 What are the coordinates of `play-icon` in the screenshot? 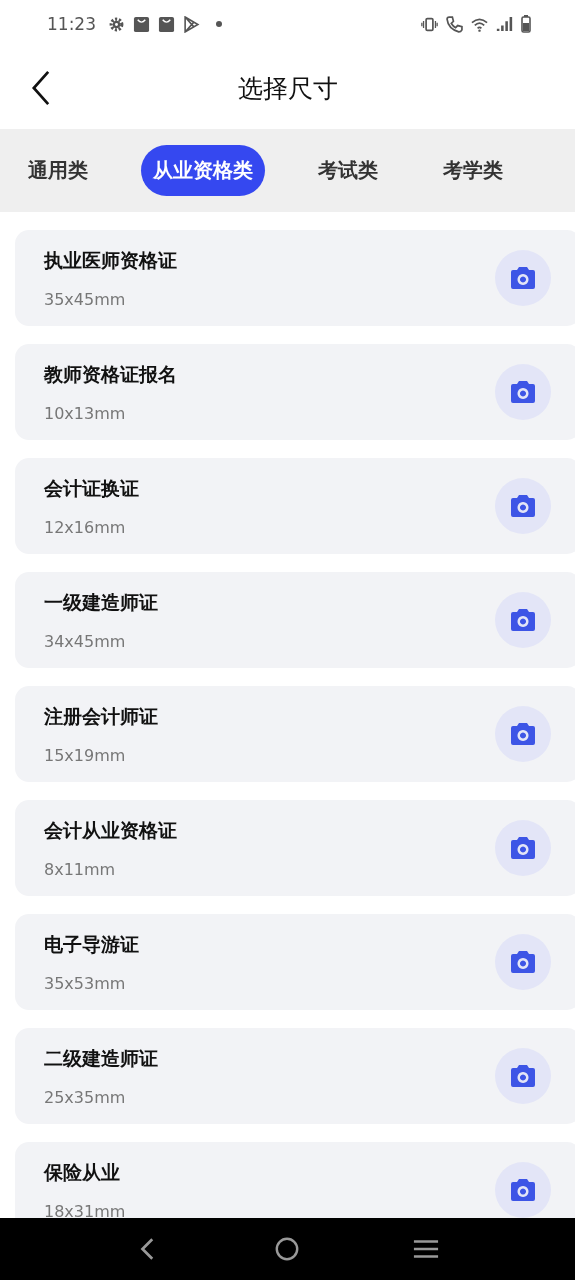 It's located at (191, 24).